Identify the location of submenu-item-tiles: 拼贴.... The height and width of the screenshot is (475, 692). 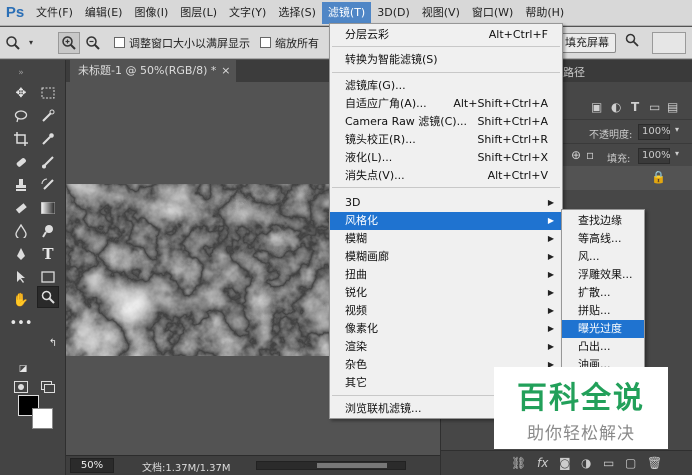
(603, 311).